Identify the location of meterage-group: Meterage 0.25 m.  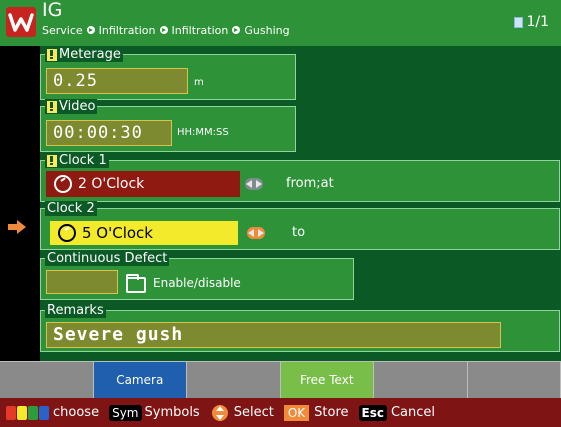
(168, 73).